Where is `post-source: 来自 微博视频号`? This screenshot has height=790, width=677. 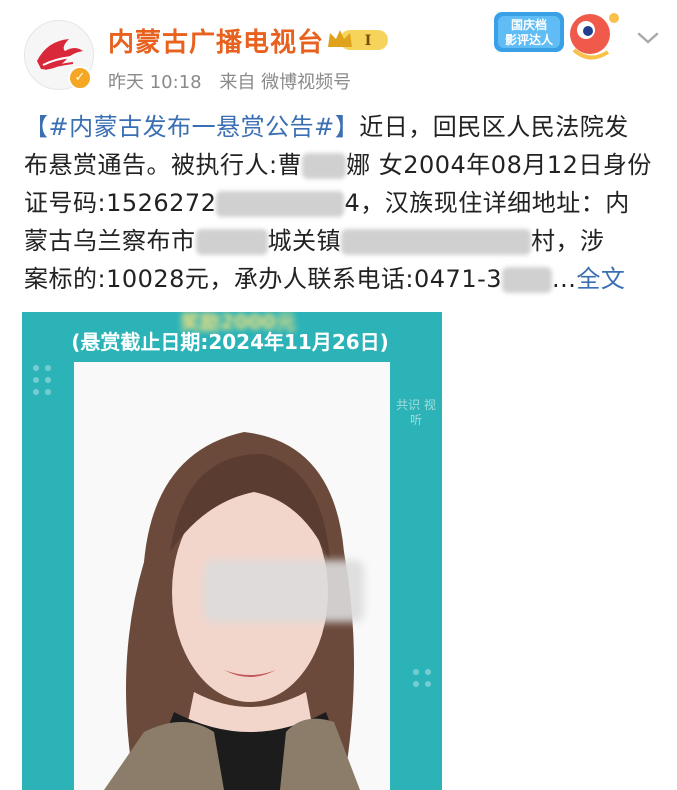
post-source: 来自 微博视频号 is located at coordinates (285, 82).